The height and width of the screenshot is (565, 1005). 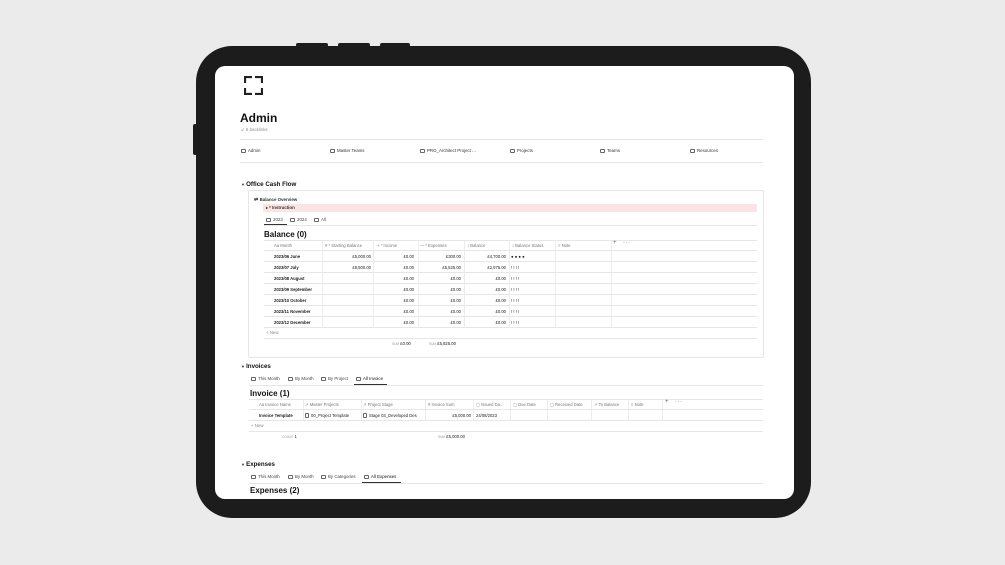 What do you see at coordinates (433, 245) in the screenshot?
I see `col-expenses: — * Expenses` at bounding box center [433, 245].